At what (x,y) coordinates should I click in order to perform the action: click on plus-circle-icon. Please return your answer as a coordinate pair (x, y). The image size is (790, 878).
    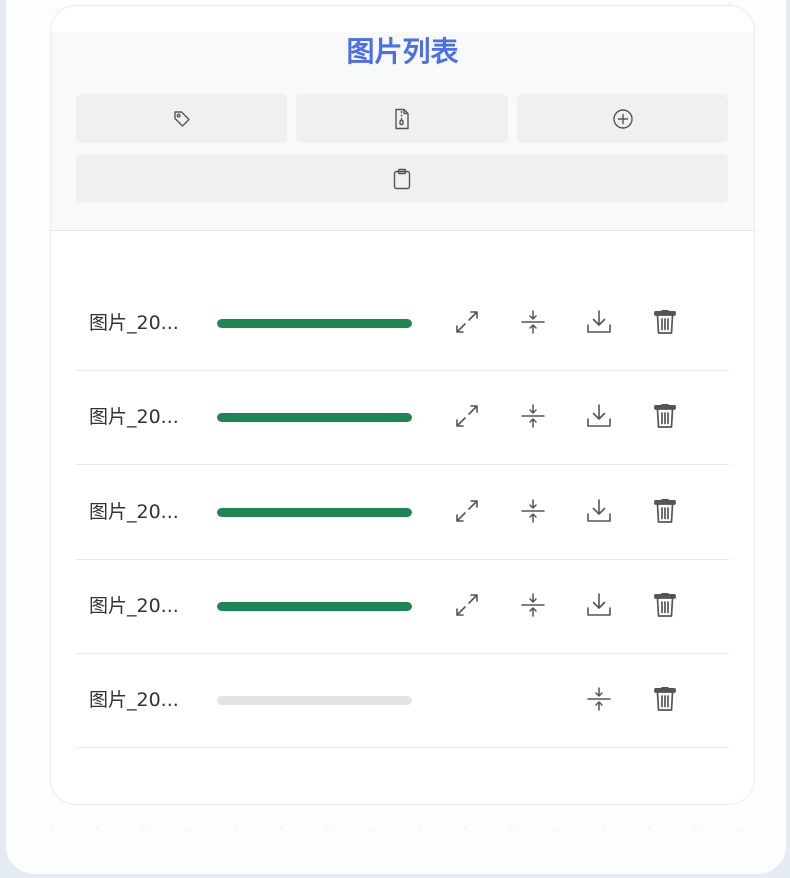
    Looking at the image, I should click on (623, 119).